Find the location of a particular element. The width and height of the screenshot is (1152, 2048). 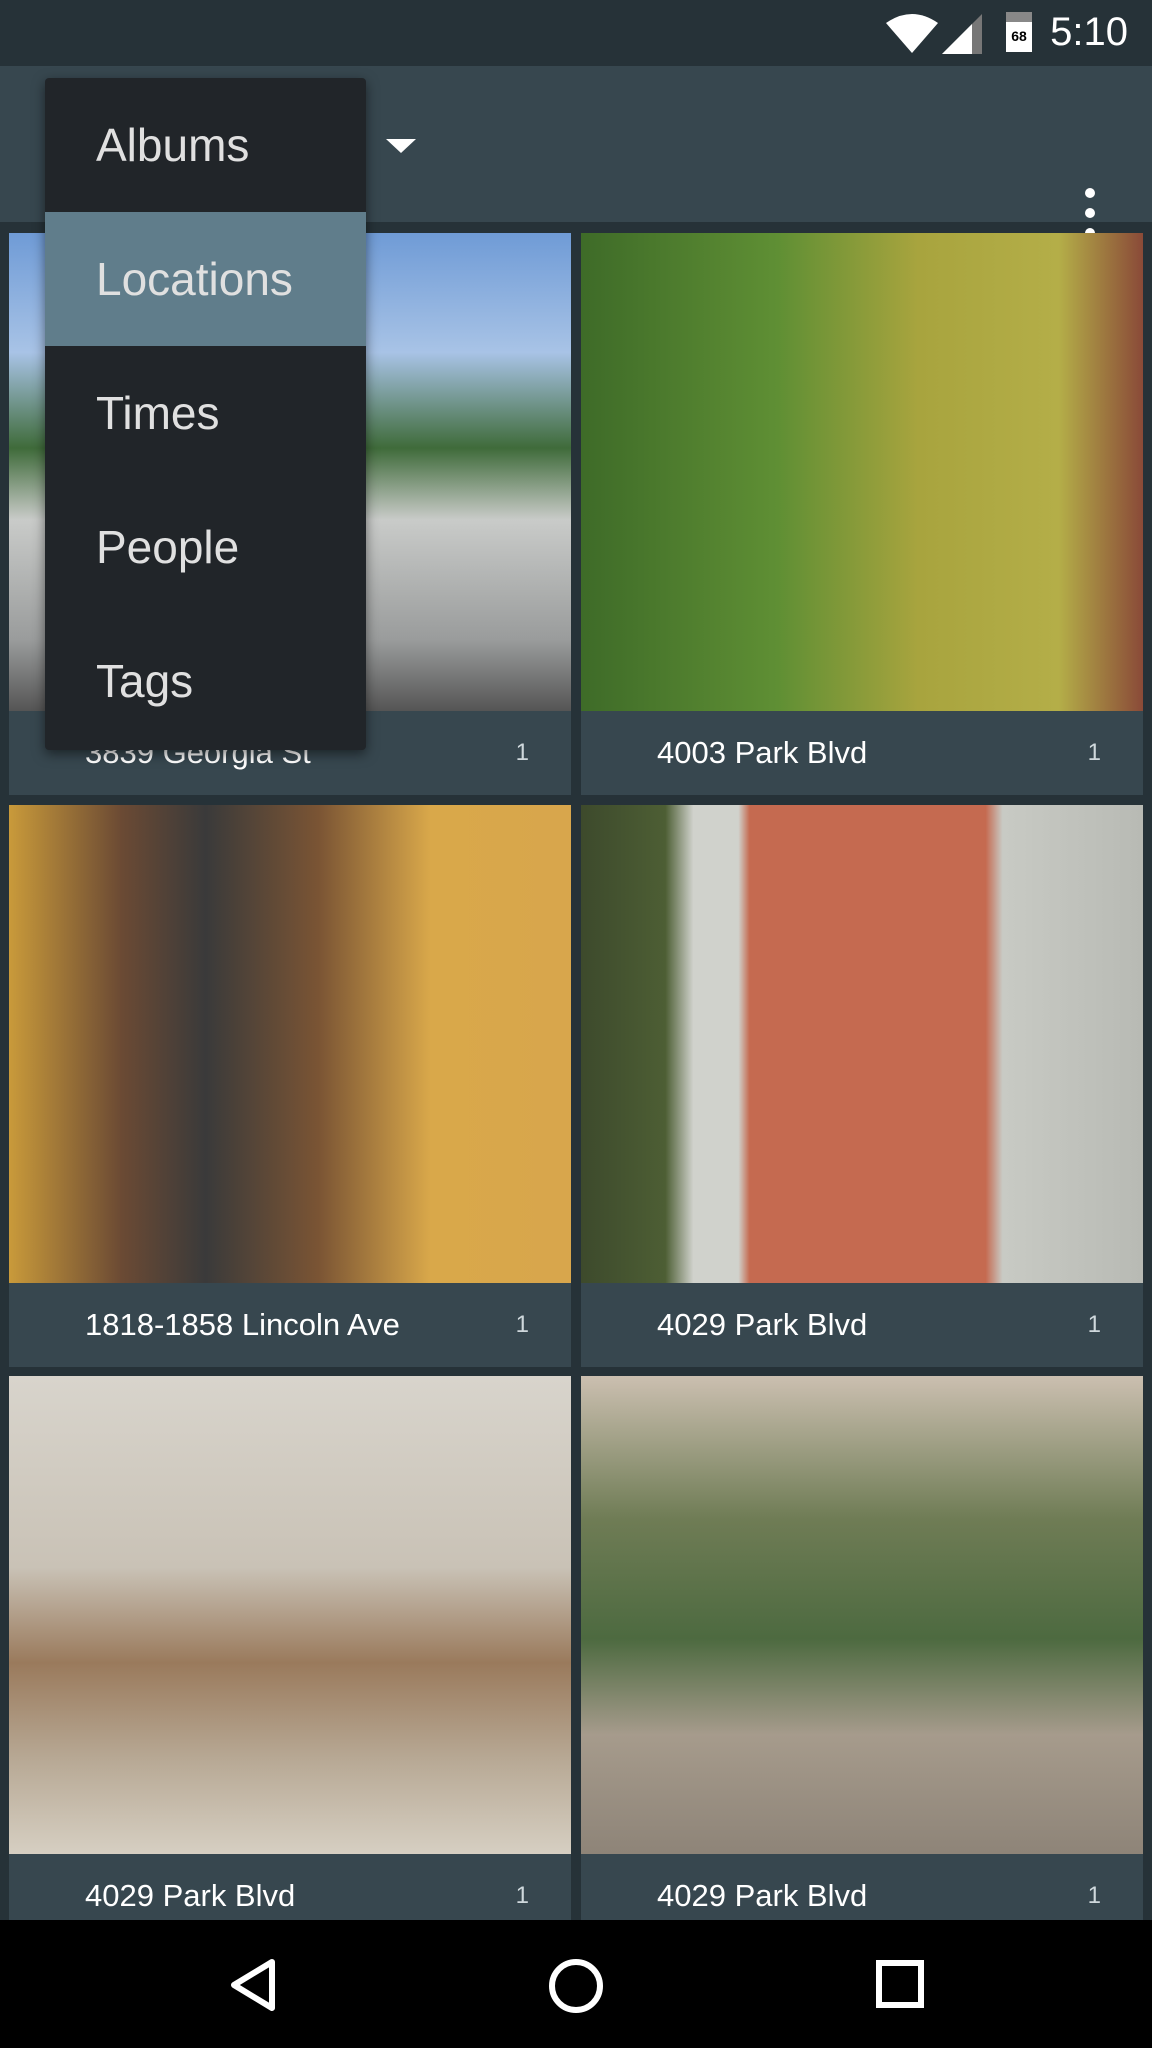

wifi-icon is located at coordinates (912, 33).